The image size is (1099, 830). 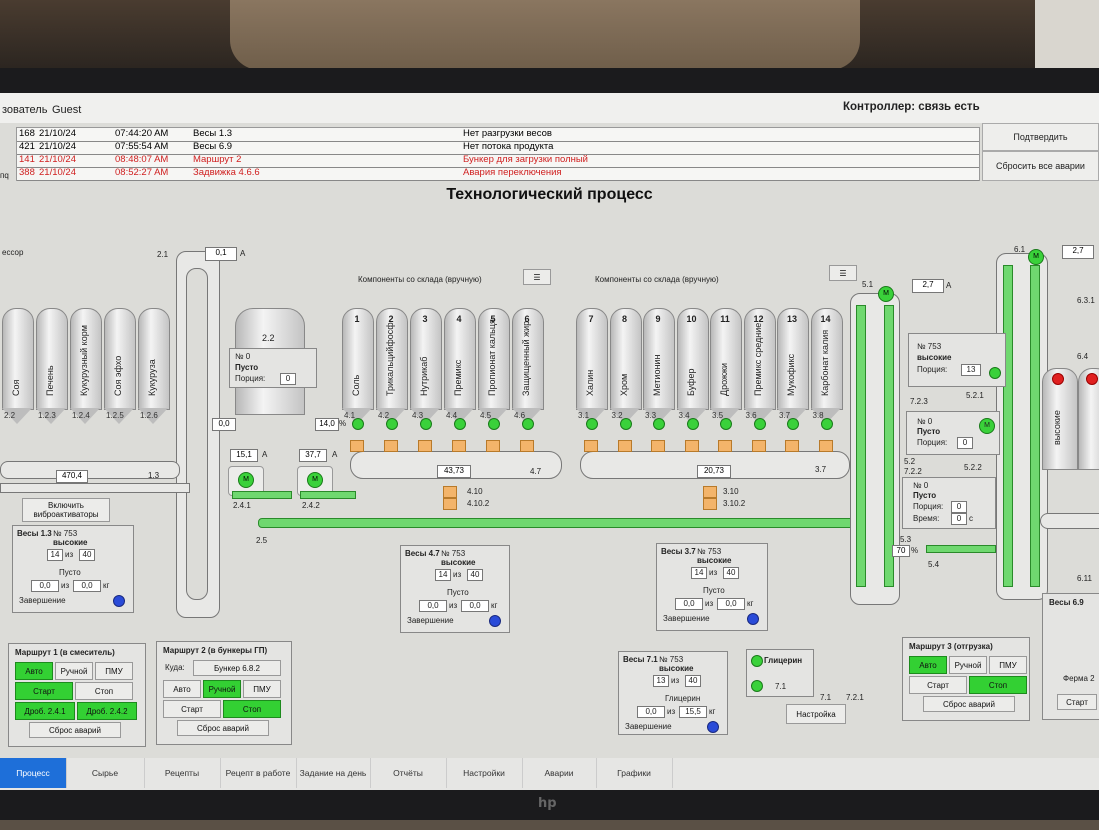 I want to click on nav-tab: Аварии, so click(x=559, y=773).